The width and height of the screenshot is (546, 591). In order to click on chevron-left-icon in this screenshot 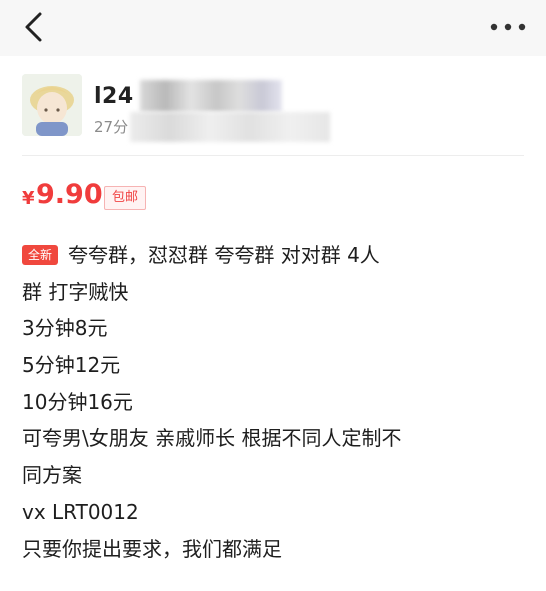, I will do `click(33, 27)`.